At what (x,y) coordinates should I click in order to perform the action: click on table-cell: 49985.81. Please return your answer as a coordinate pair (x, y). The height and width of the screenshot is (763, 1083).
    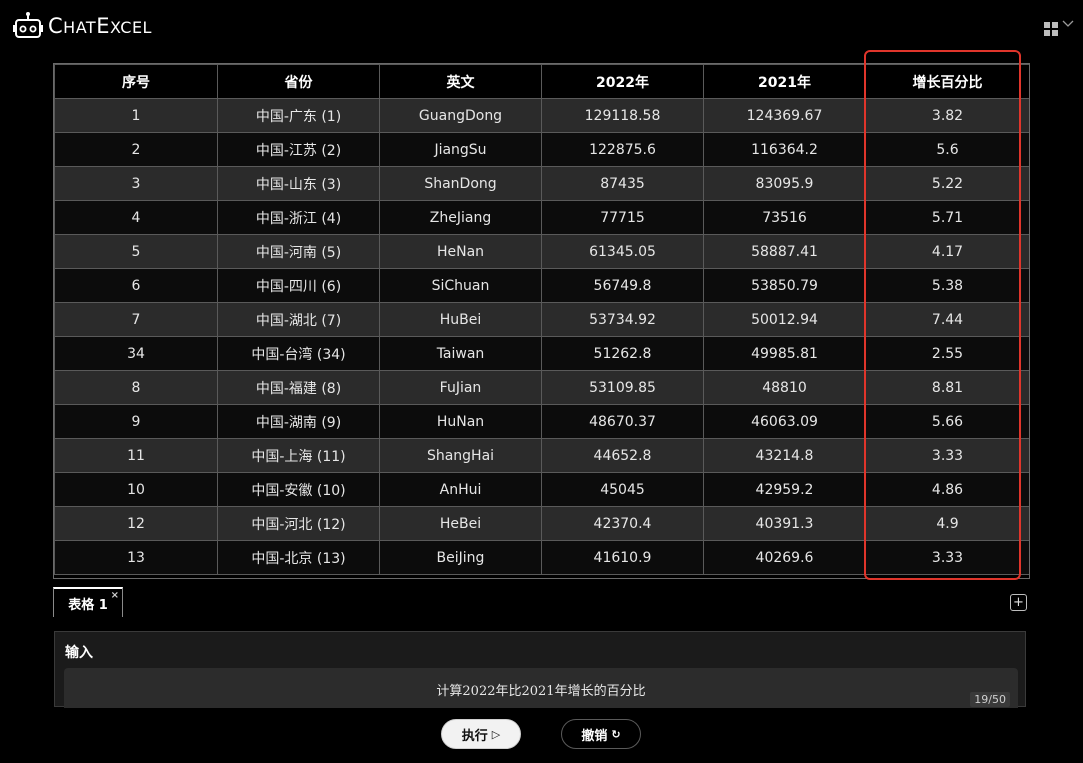
    Looking at the image, I should click on (784, 353).